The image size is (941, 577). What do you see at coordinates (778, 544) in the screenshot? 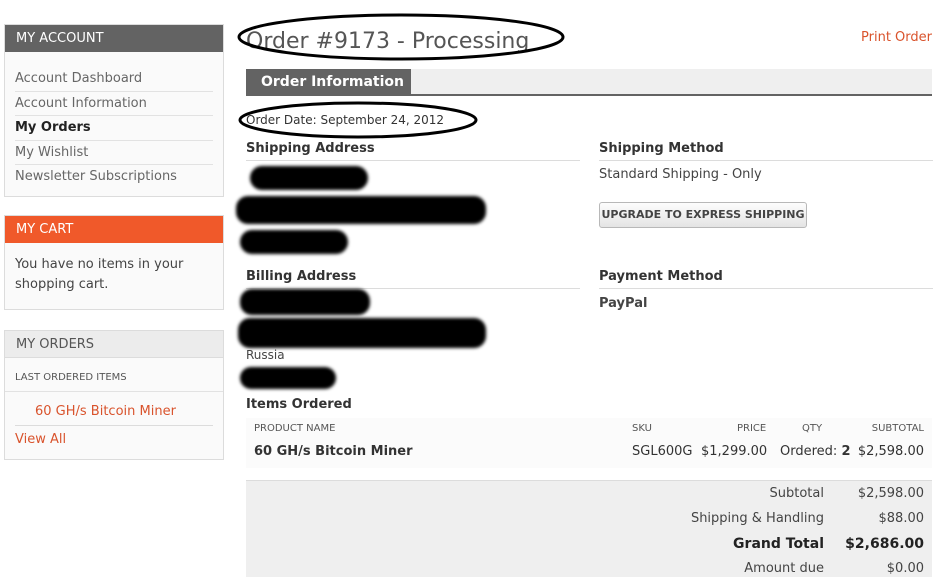
I see `grand-total-label: Grand Total` at bounding box center [778, 544].